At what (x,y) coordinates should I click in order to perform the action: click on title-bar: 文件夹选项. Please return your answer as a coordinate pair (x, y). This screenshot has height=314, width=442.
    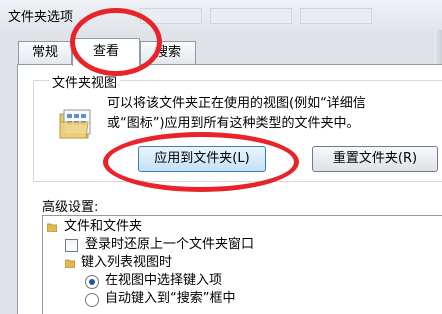
    Looking at the image, I should click on (221, 15).